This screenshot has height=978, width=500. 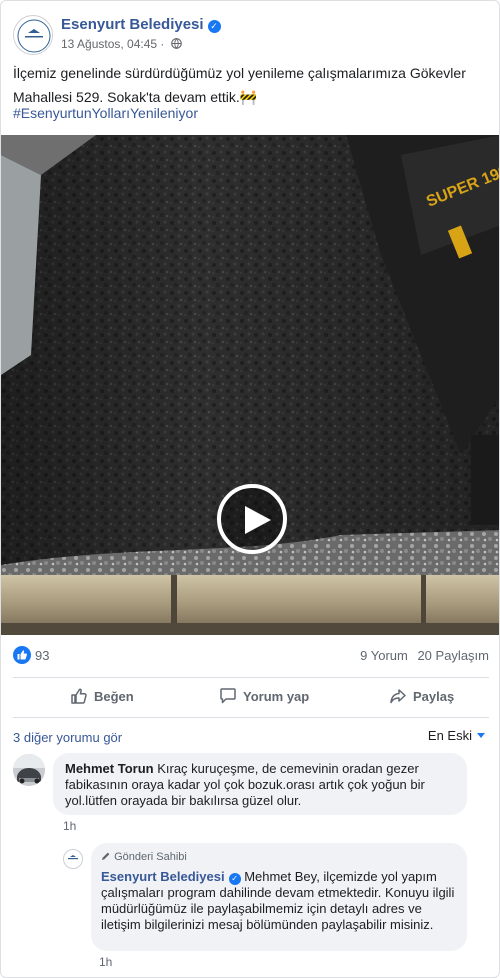 I want to click on engagement-stats: 93 9 Yorum 20 Paylaşım, so click(x=251, y=656).